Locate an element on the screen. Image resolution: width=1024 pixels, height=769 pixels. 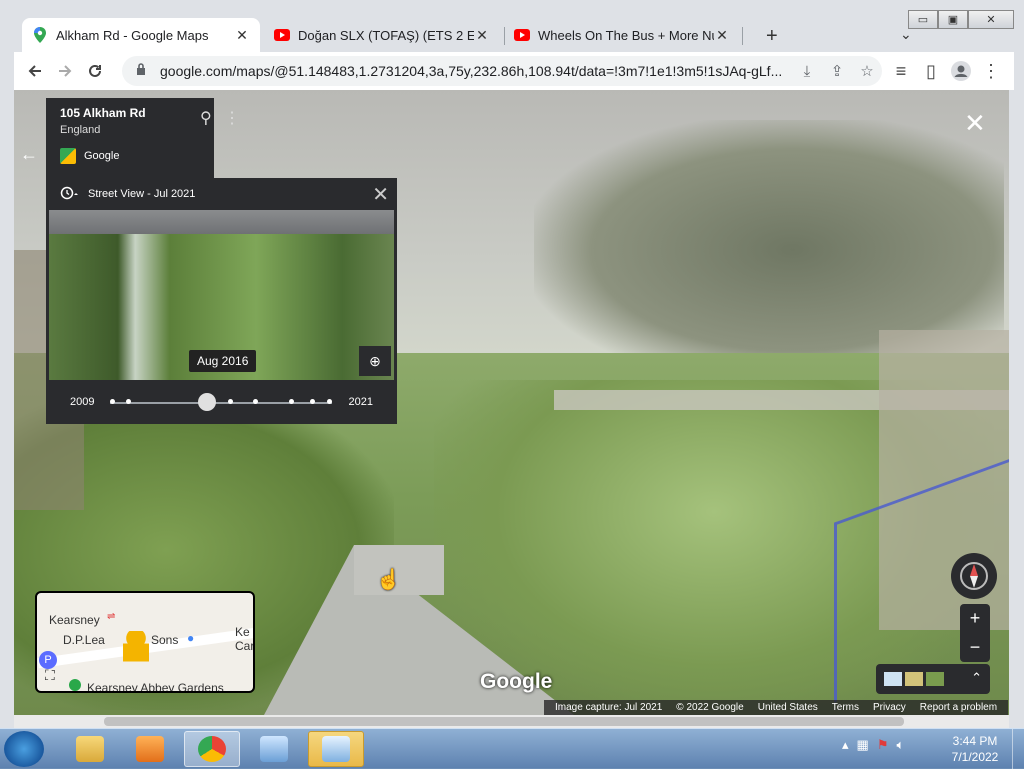
minimize-button: ▭ is located at coordinates (923, 19).